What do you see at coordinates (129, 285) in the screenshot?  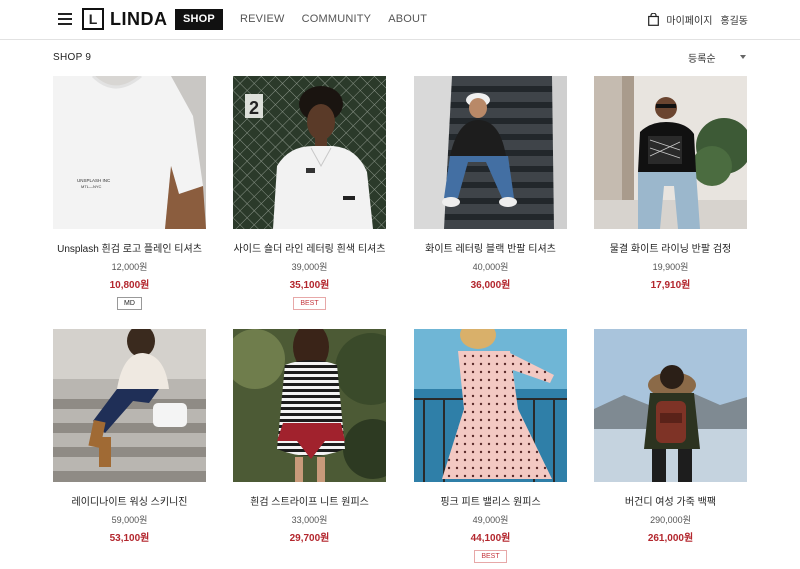 I see `product-sale-price: 10,800원` at bounding box center [129, 285].